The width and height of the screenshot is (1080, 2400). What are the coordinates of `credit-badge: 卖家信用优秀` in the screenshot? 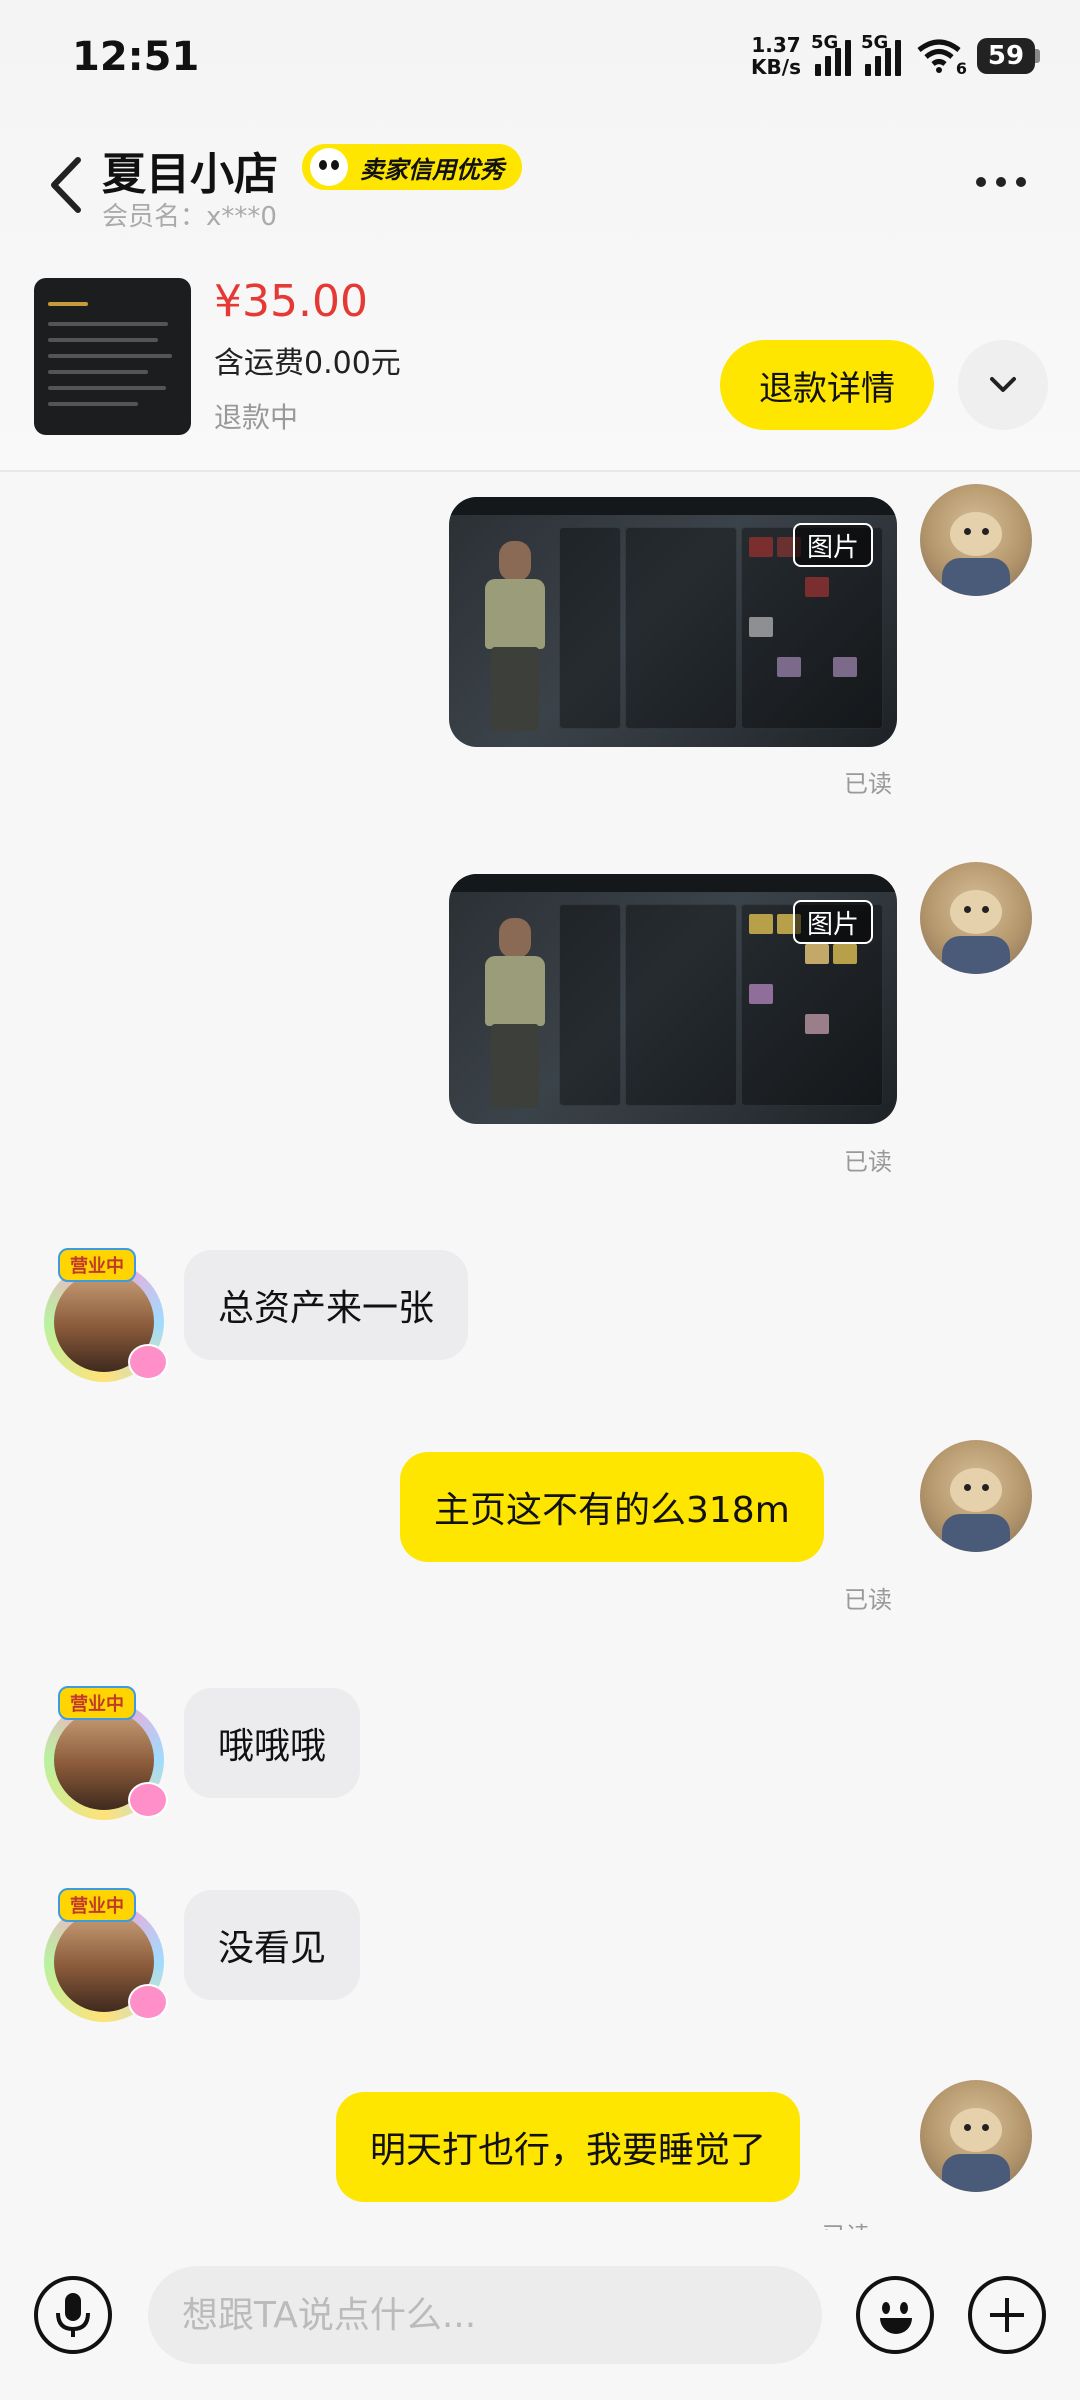 It's located at (412, 167).